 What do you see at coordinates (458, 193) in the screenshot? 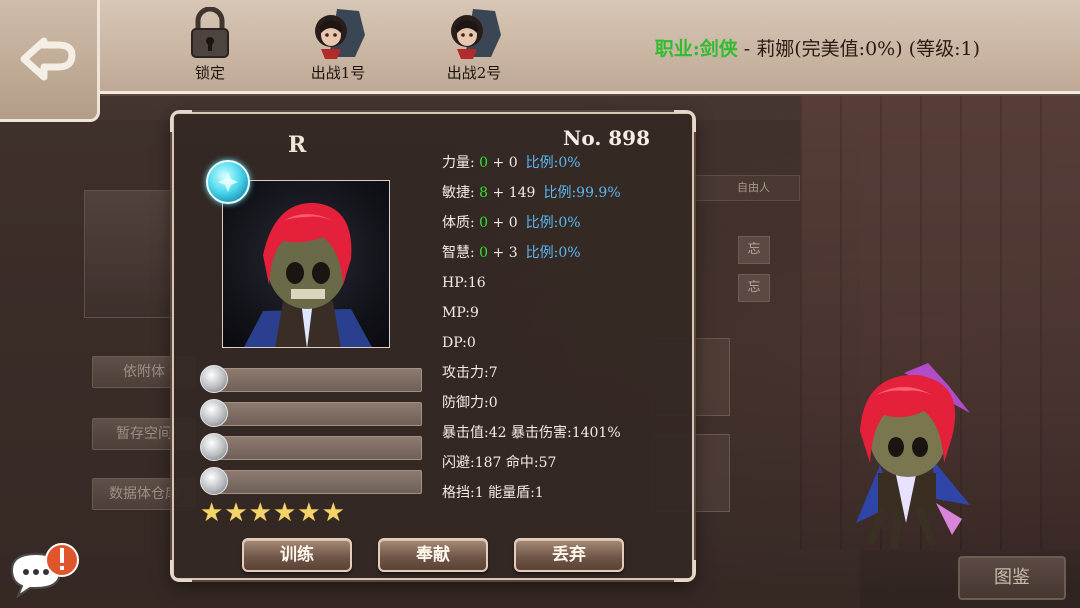
I see `stat-label: 敏捷:` at bounding box center [458, 193].